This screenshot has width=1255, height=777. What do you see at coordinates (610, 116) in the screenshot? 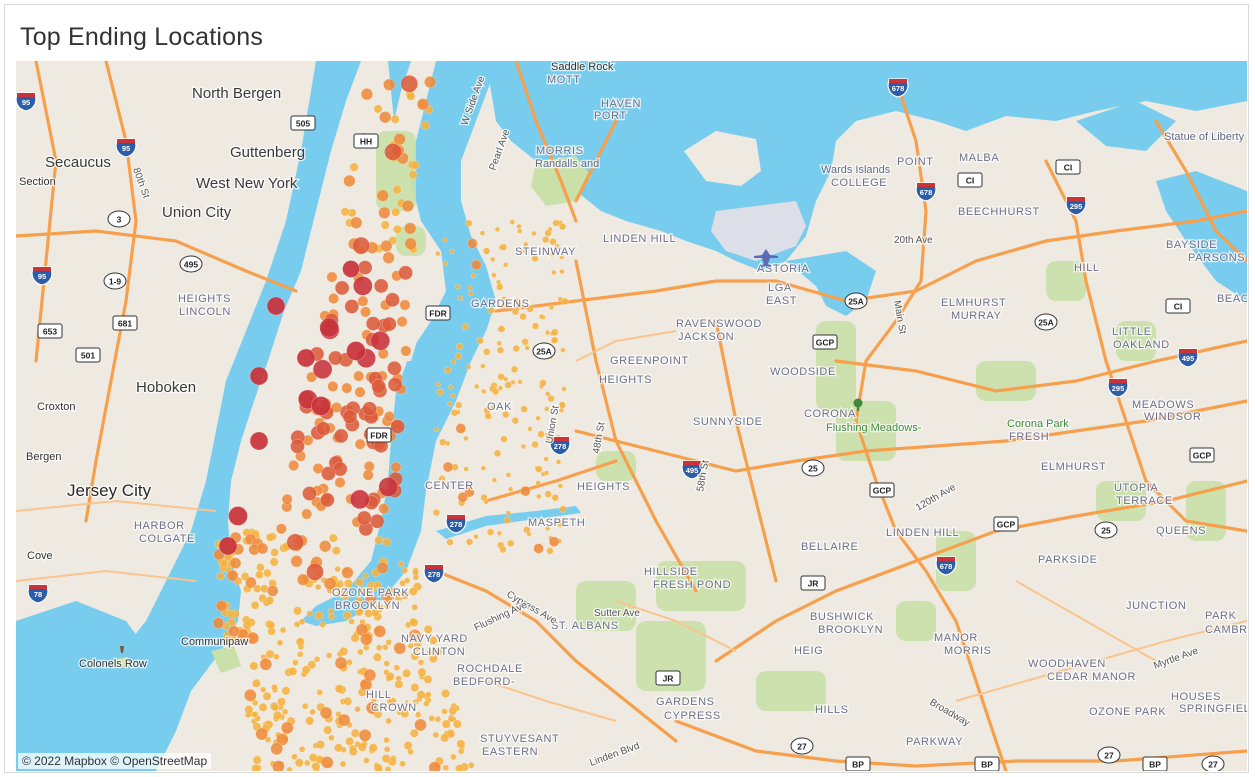
I see `map-label: PORT` at bounding box center [610, 116].